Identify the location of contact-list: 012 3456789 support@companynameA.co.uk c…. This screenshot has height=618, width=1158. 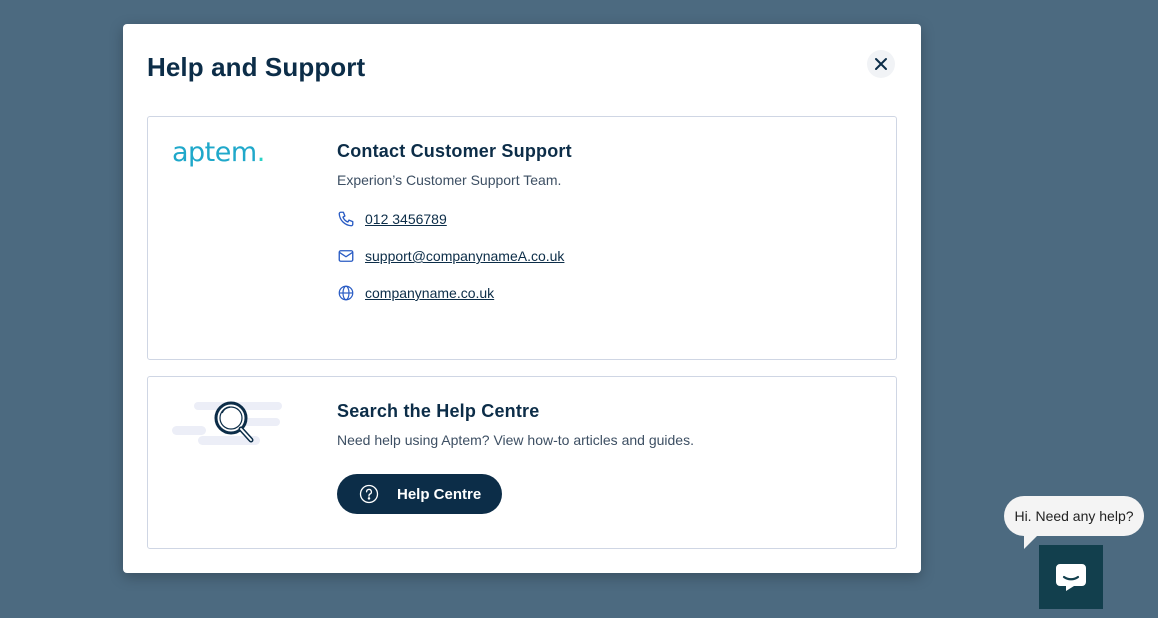
(454, 256).